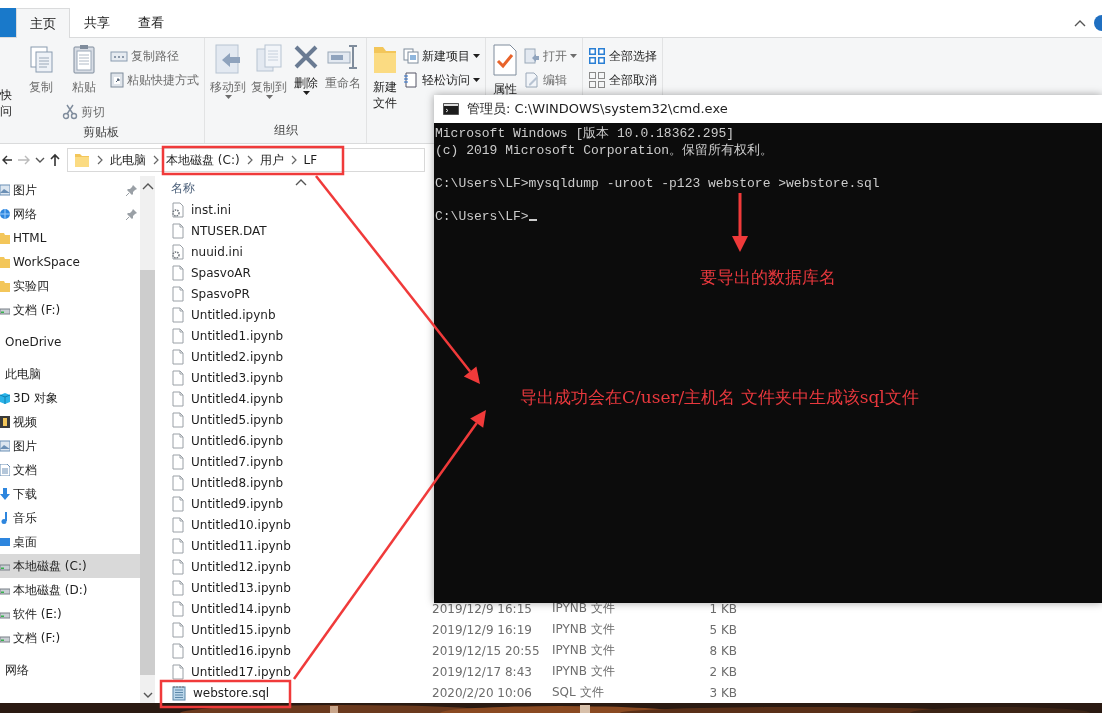 The width and height of the screenshot is (1102, 713). What do you see at coordinates (482, 216) in the screenshot?
I see `console-line: C:\Users\LF>` at bounding box center [482, 216].